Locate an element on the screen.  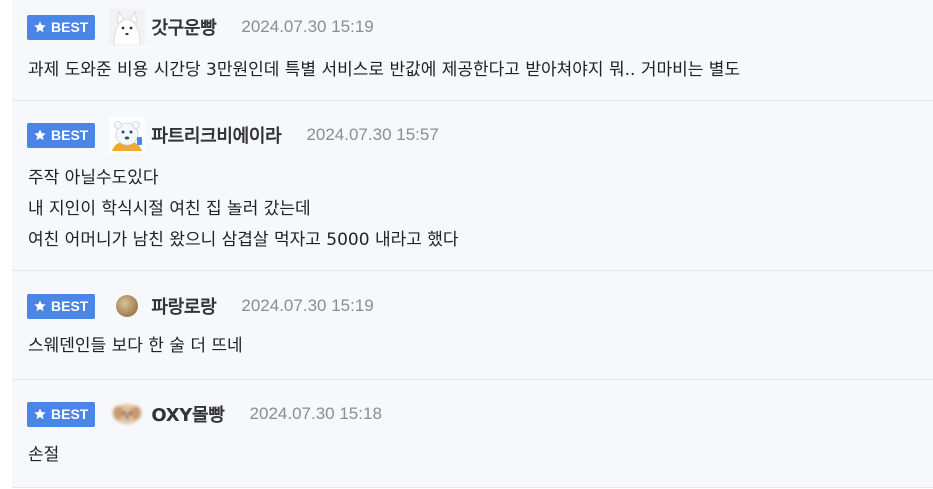
nickname: 파랑로랑 is located at coordinates (183, 306).